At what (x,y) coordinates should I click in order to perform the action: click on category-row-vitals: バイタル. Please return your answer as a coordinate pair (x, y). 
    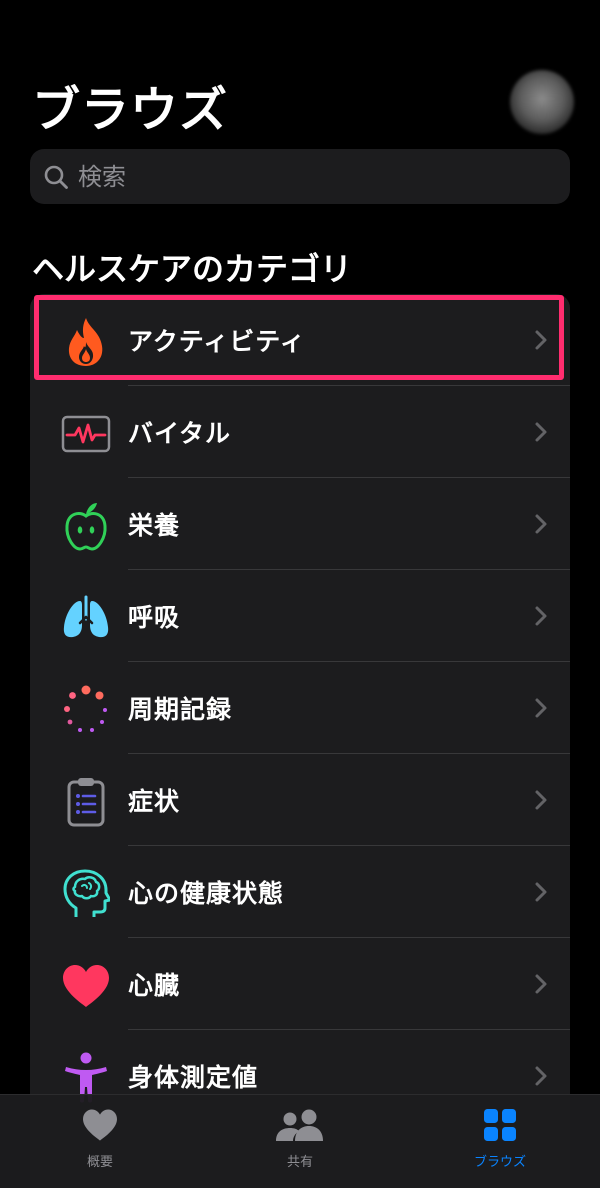
    Looking at the image, I should click on (300, 432).